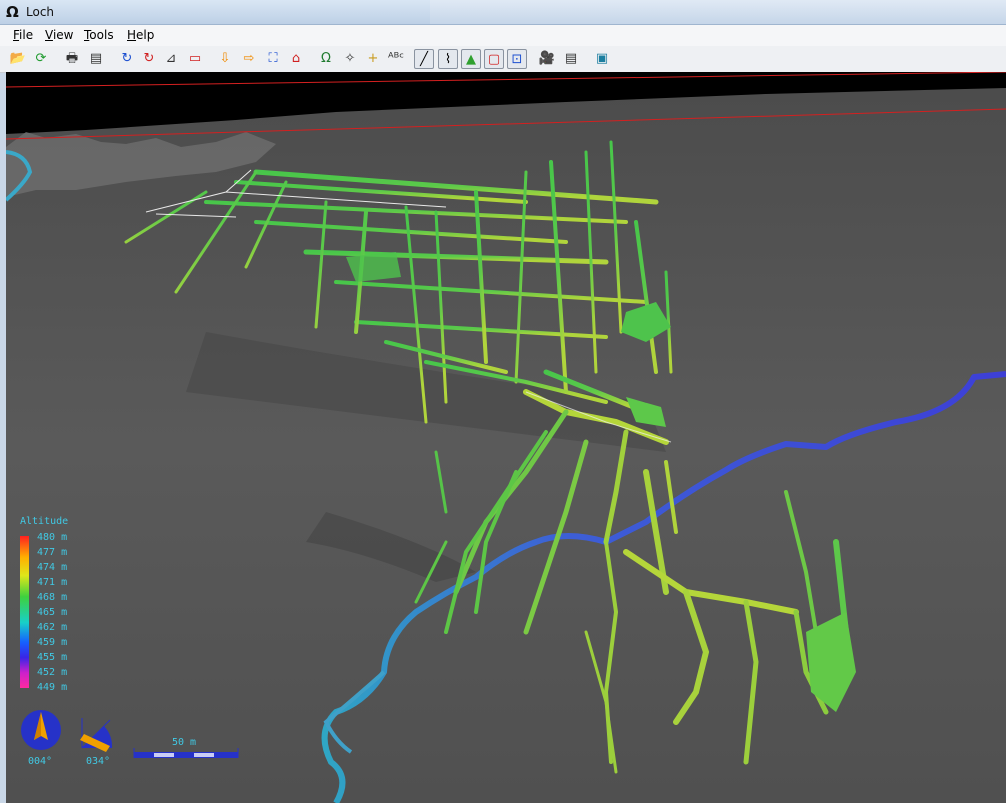 The width and height of the screenshot is (1006, 803). What do you see at coordinates (296, 59) in the screenshot?
I see `home-icon: ⌂` at bounding box center [296, 59].